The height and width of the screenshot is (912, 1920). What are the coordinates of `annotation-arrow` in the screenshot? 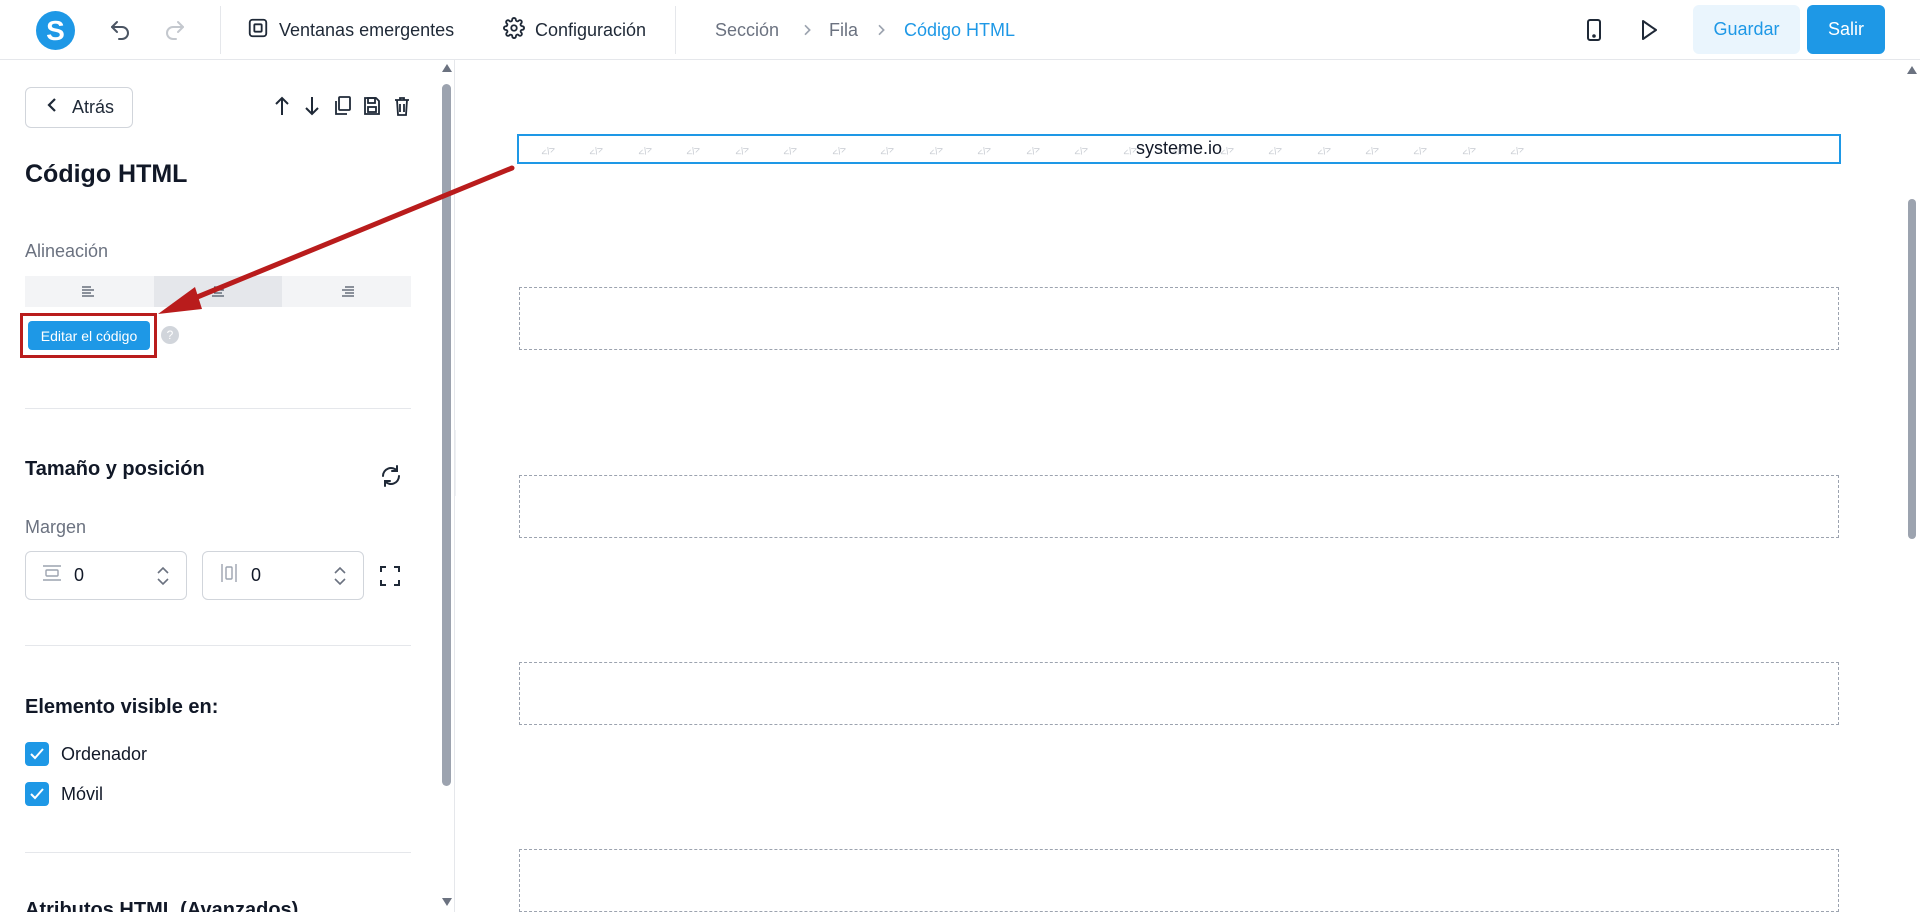 It's located at (336, 239).